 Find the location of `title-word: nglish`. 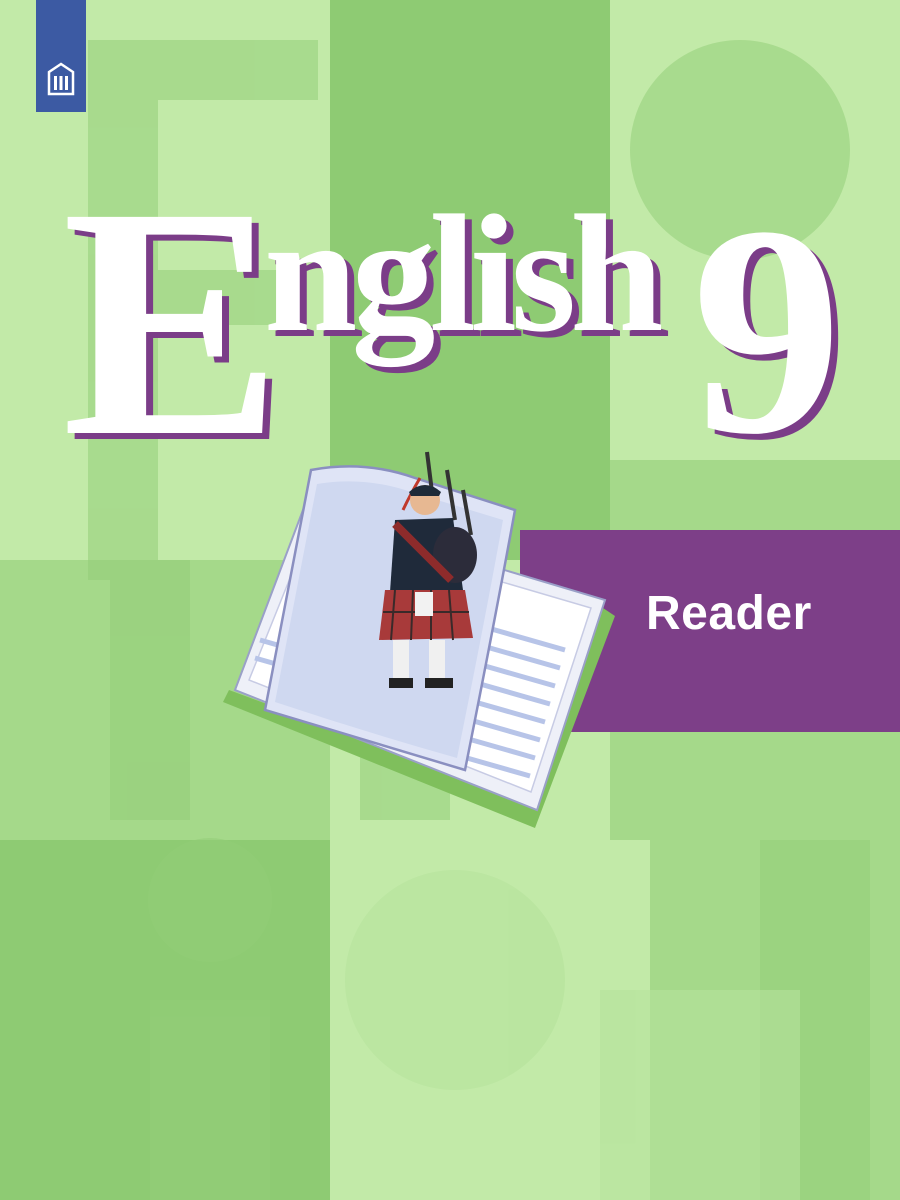

title-word: nglish is located at coordinates (464, 274).